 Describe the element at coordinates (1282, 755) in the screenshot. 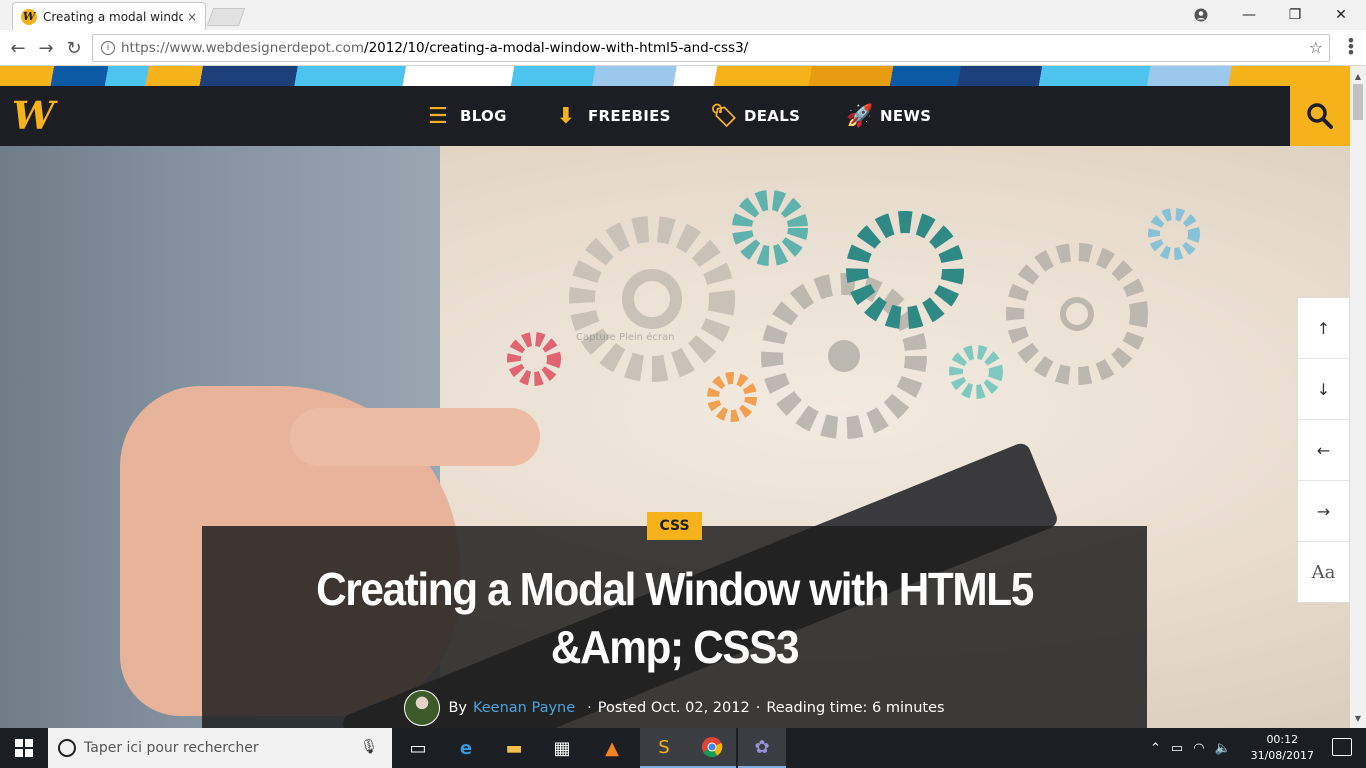

I see `clock-date: 31/08/2017` at that location.